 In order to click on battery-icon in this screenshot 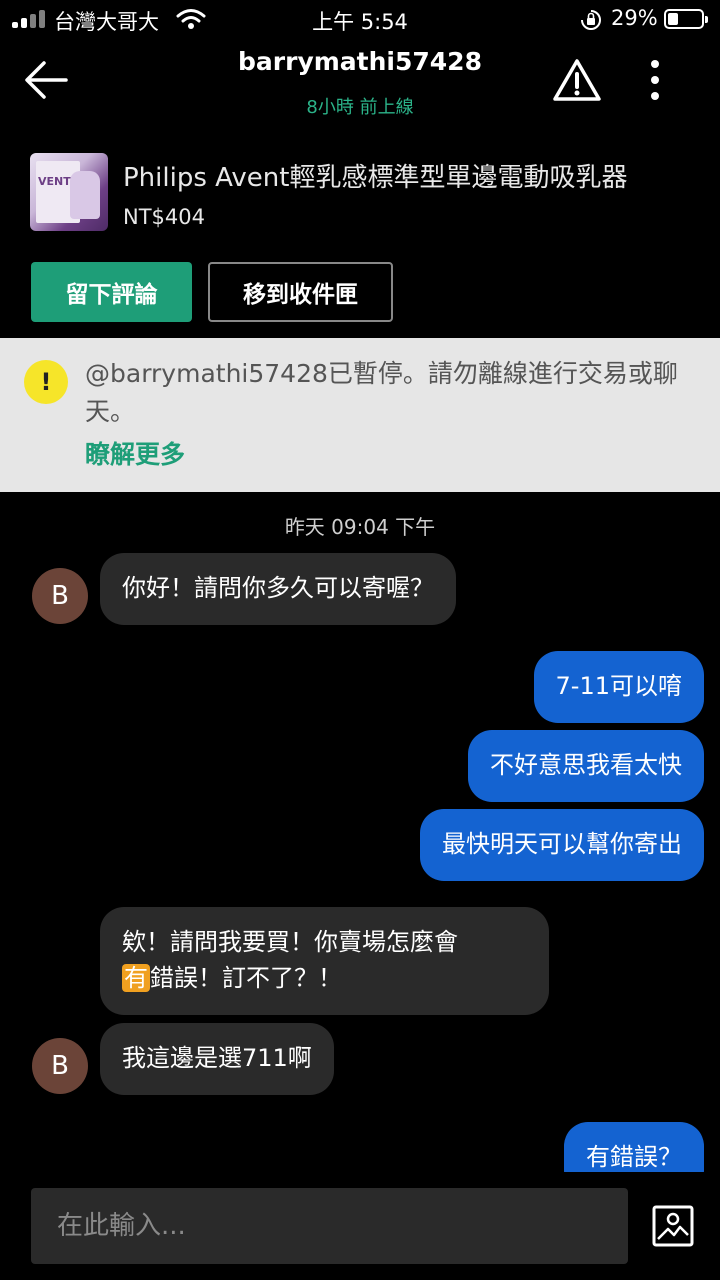, I will do `click(686, 19)`.